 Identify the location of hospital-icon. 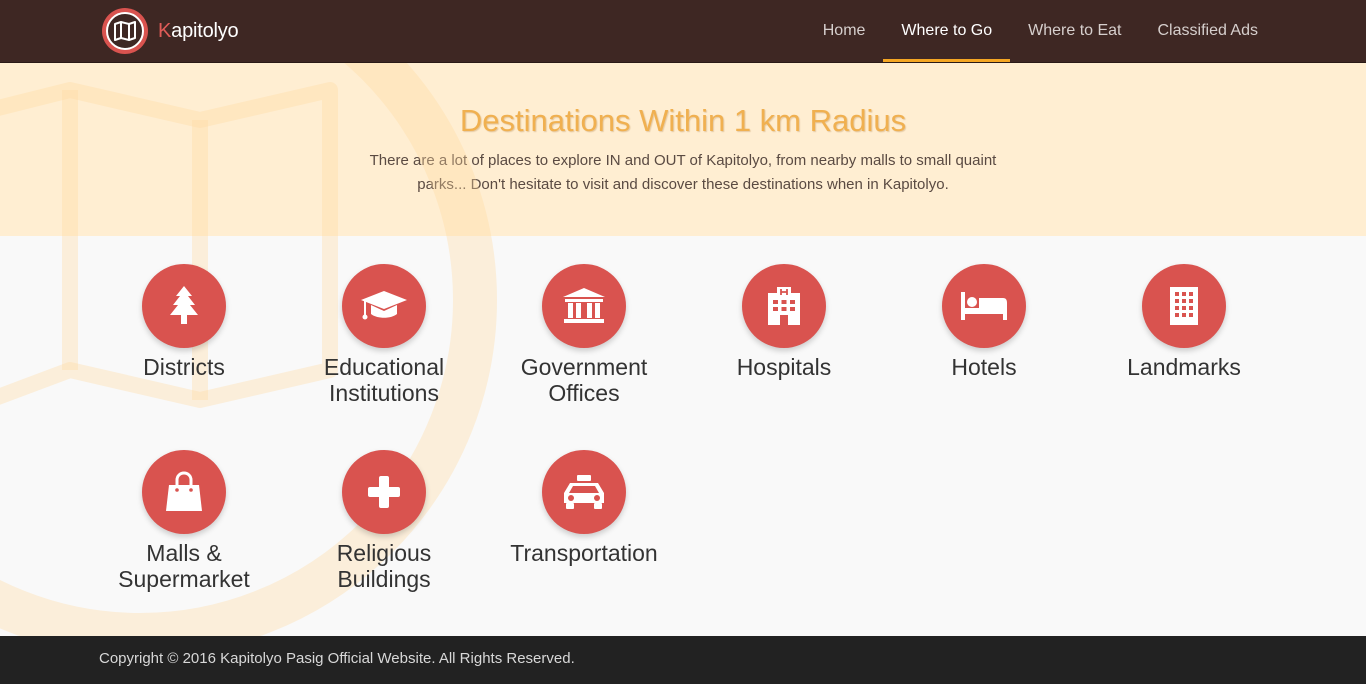
(784, 306).